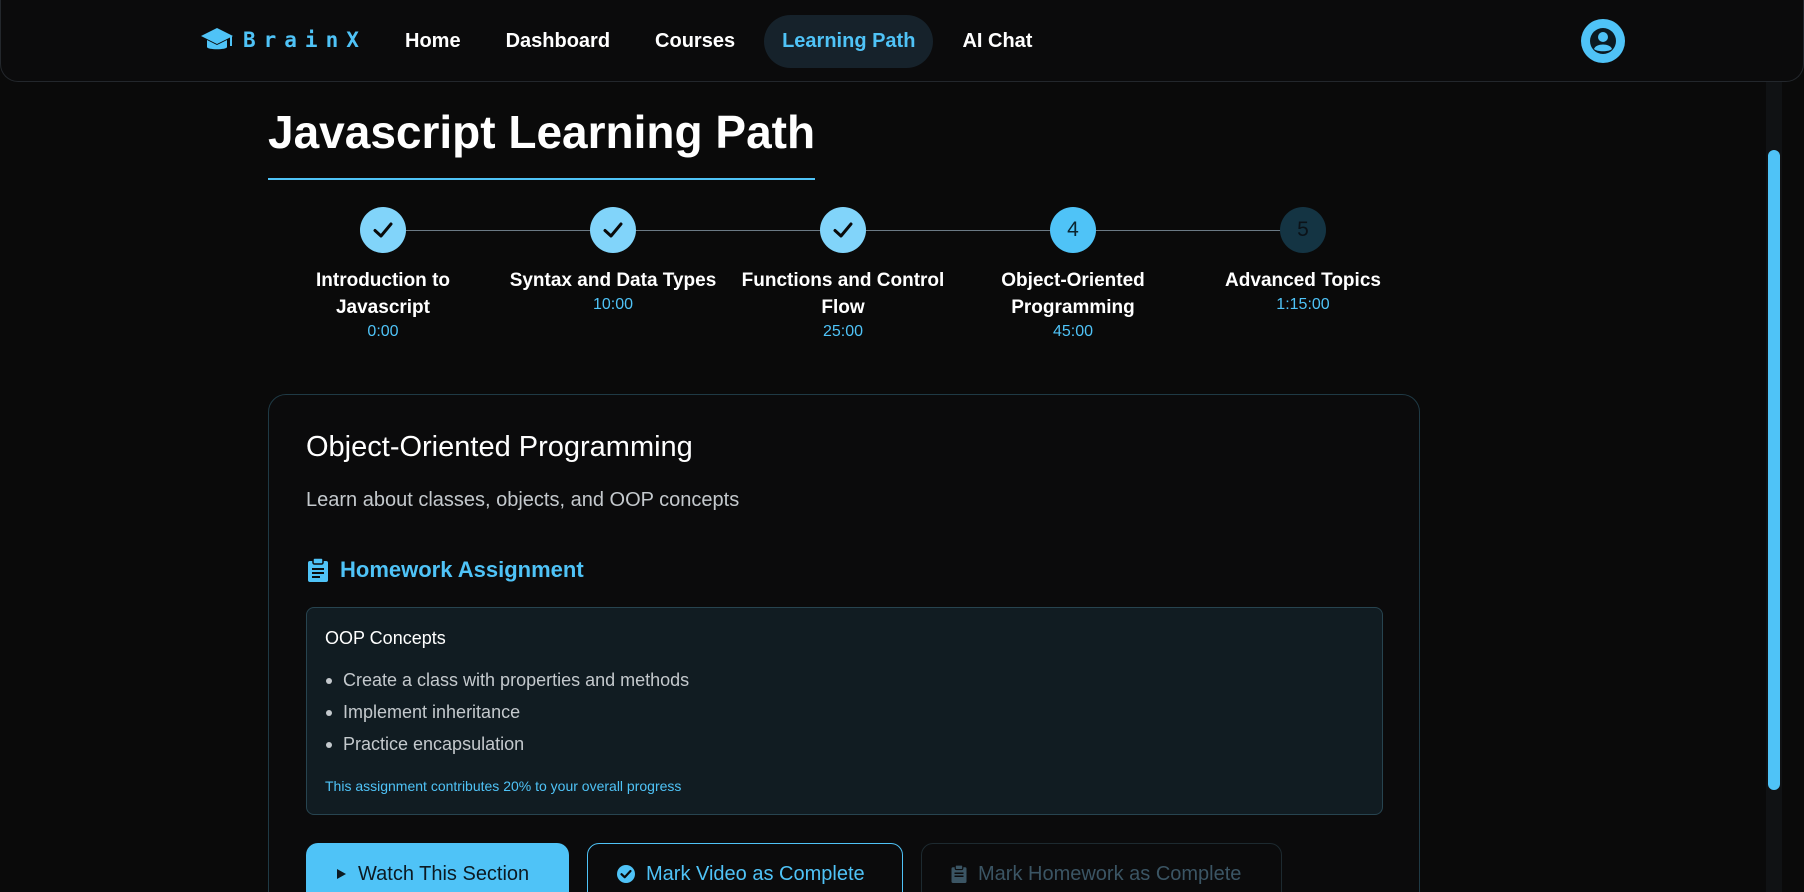 The image size is (1804, 892). Describe the element at coordinates (385, 638) in the screenshot. I see `homework-name: OOP Concepts` at that location.